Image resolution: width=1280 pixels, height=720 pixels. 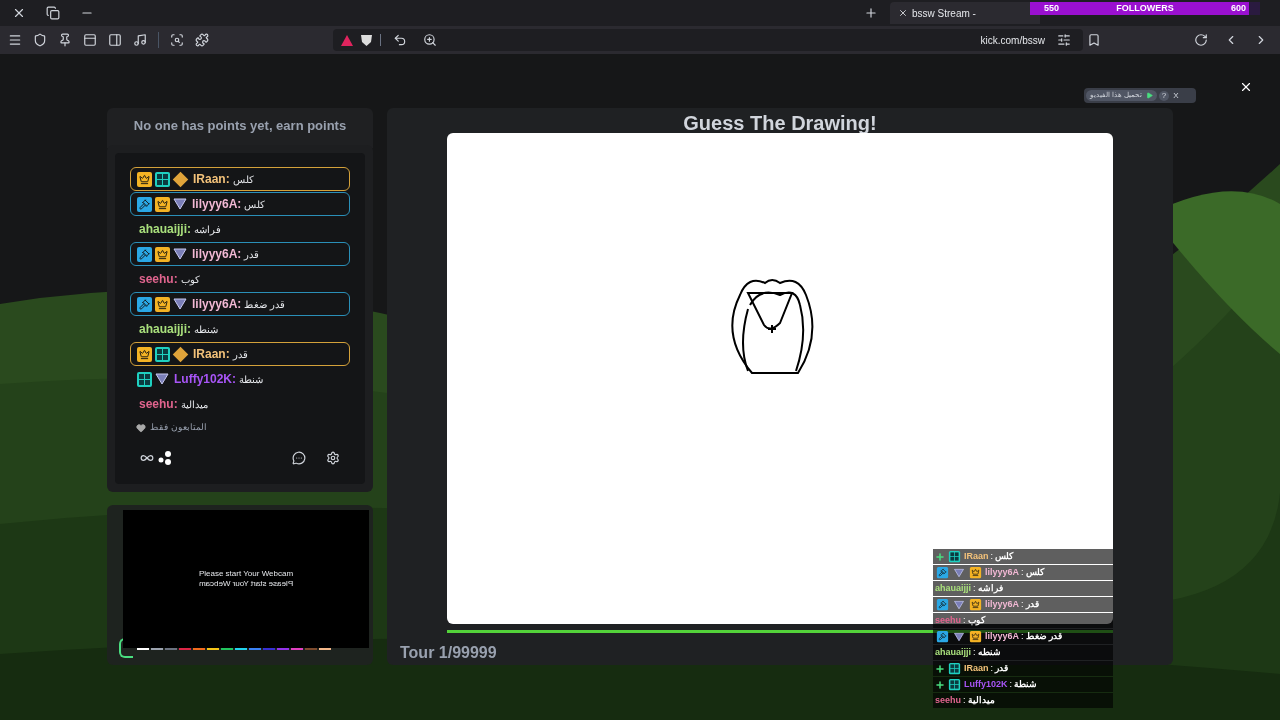 I want to click on tab-title: bssw Stream -, so click(x=944, y=13).